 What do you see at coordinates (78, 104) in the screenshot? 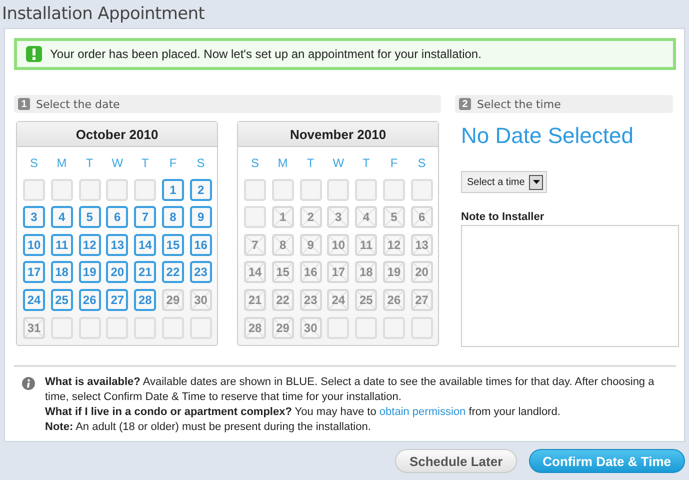
I see `section-label: Select the date` at bounding box center [78, 104].